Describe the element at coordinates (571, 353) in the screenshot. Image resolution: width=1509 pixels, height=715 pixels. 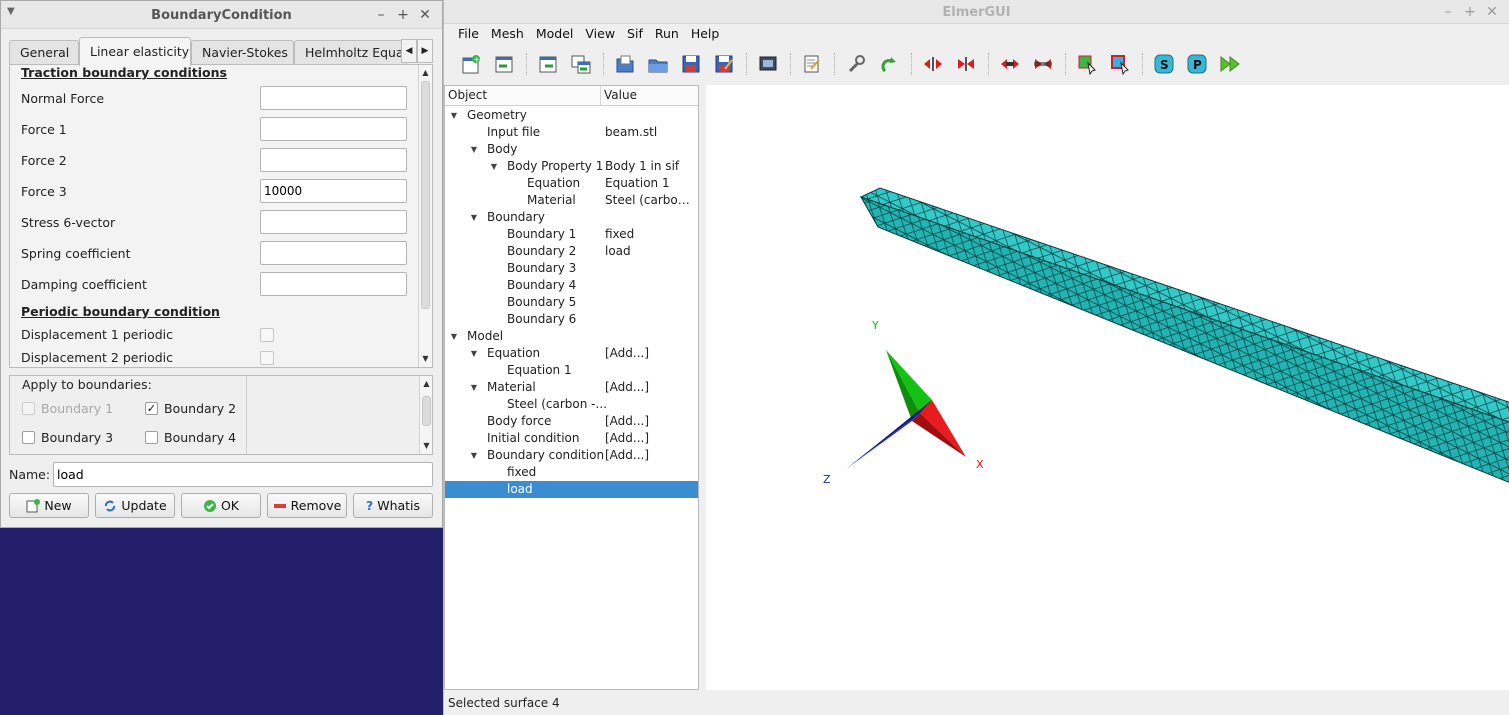
I see `tree-row: ▼ Equation [Add...]` at that location.